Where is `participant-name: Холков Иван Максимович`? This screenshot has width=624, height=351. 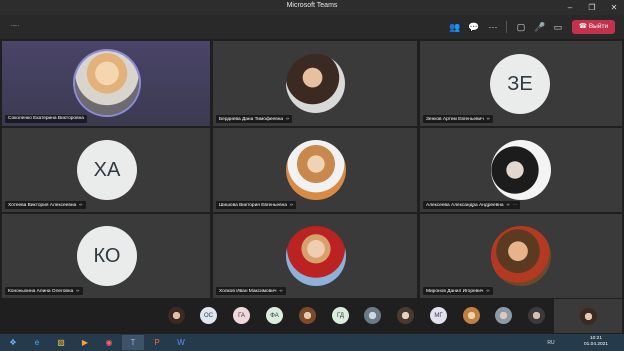 participant-name: Холков Иван Максимович is located at coordinates (248, 291).